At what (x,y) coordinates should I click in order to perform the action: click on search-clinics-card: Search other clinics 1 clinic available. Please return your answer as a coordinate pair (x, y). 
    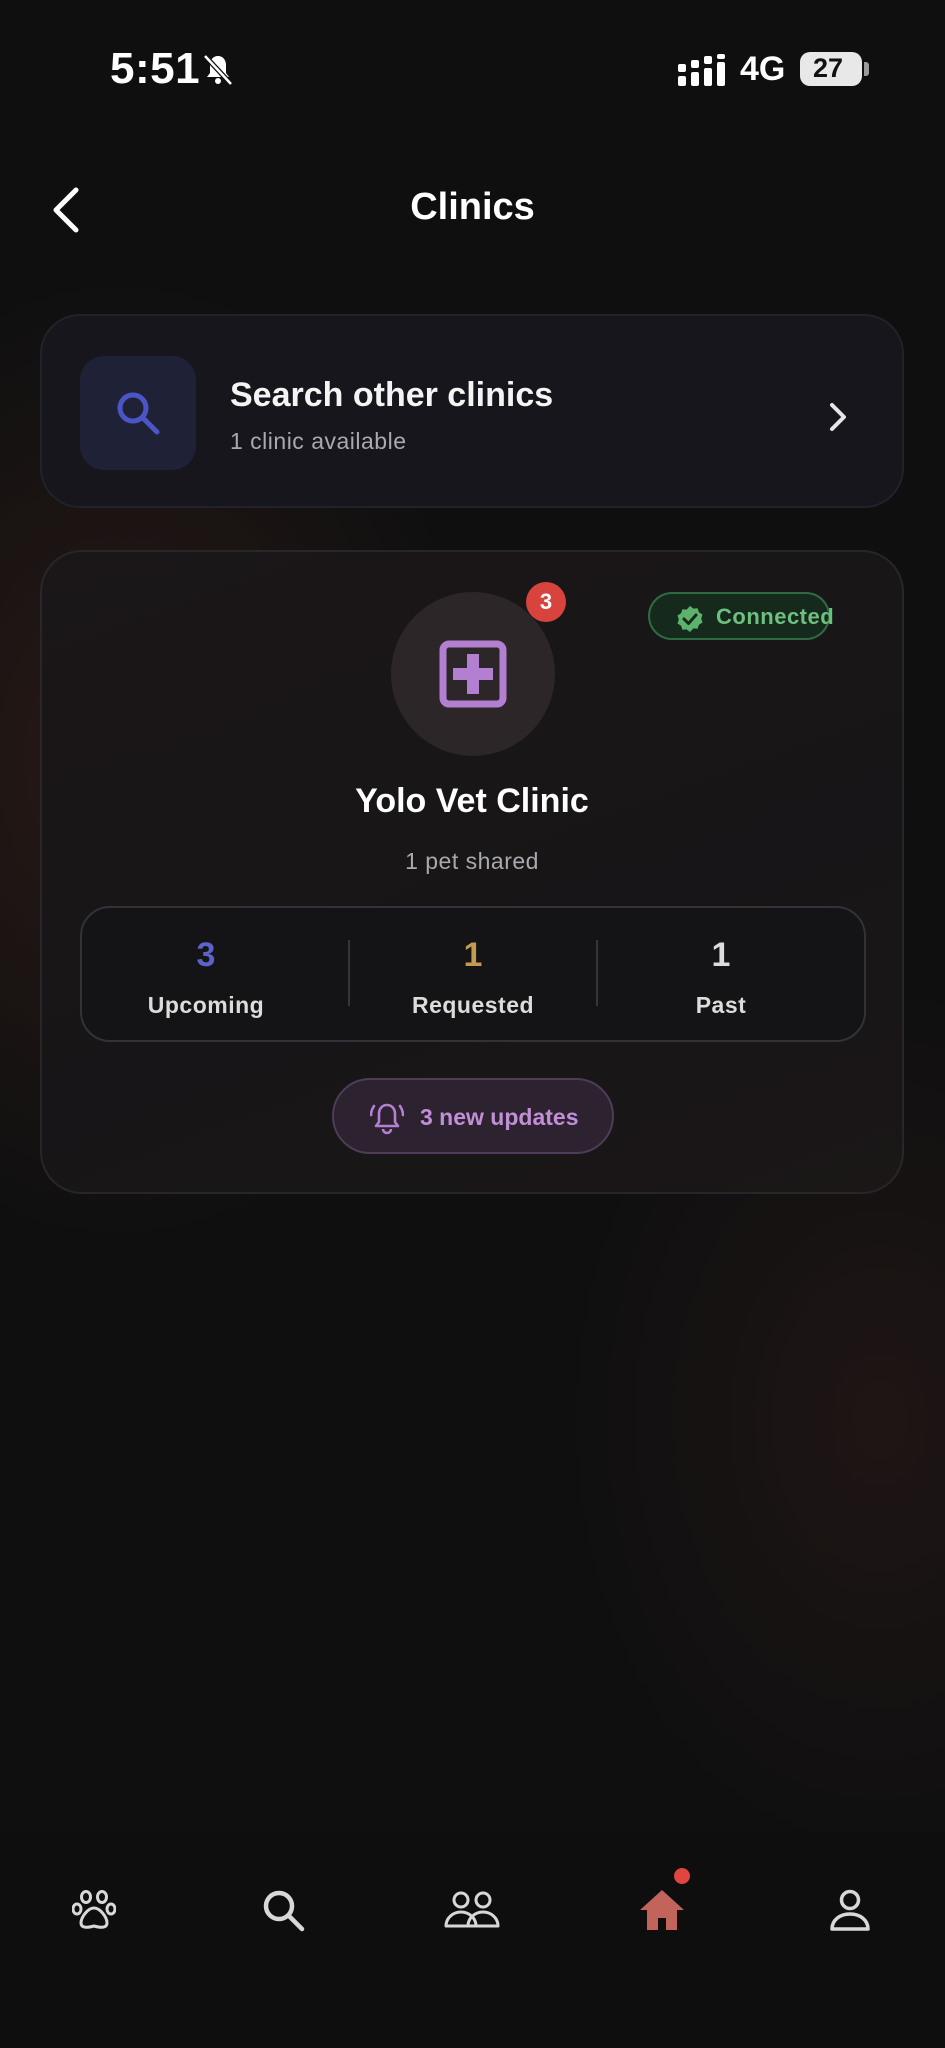
    Looking at the image, I should click on (472, 411).